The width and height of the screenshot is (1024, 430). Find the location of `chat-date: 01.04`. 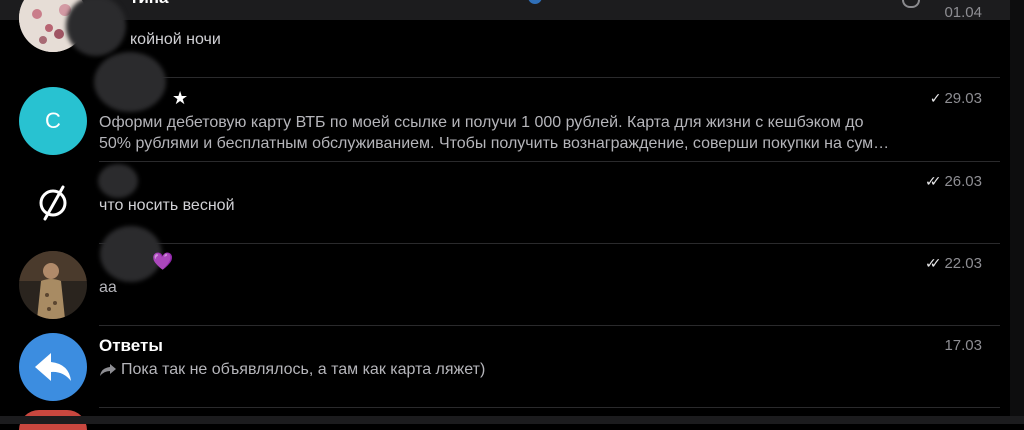

chat-date: 01.04 is located at coordinates (963, 12).